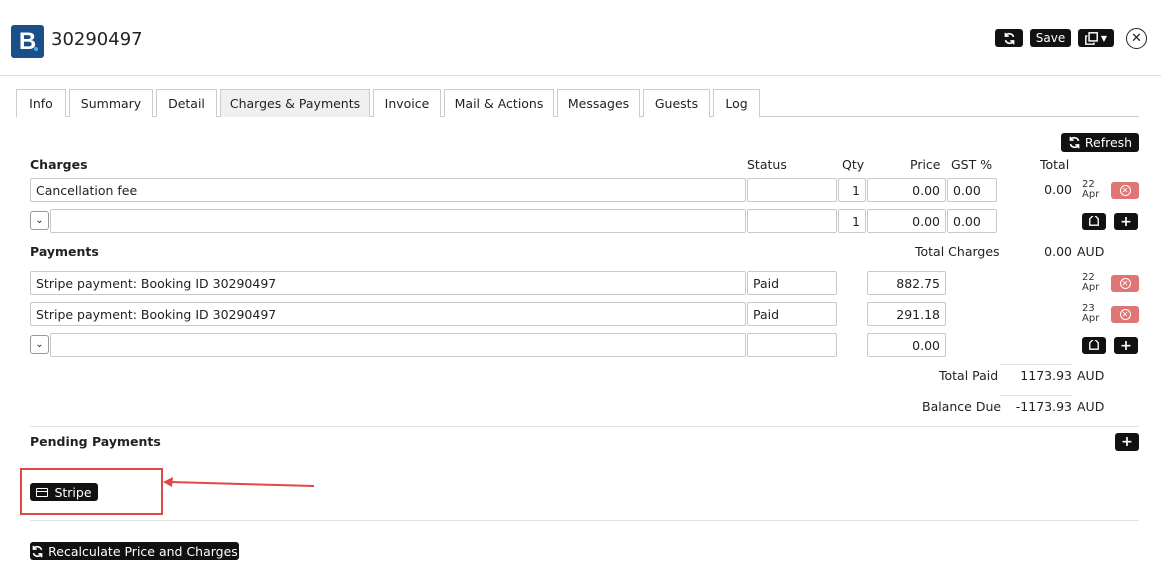  What do you see at coordinates (906, 283) in the screenshot?
I see `payment-amount-field: 882.75` at bounding box center [906, 283].